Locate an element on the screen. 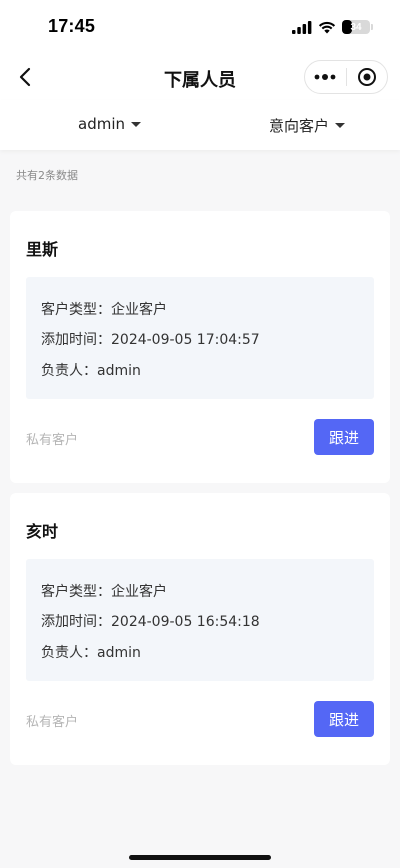 This screenshot has height=868, width=400. mini-program-capsule is located at coordinates (346, 77).